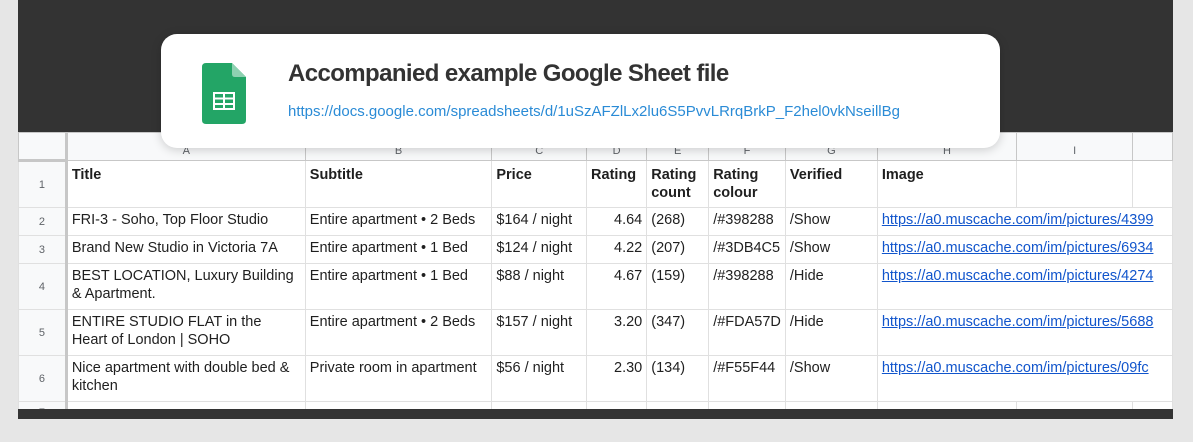 This screenshot has width=1193, height=442. Describe the element at coordinates (617, 286) in the screenshot. I see `cell-rating: 4.67` at that location.